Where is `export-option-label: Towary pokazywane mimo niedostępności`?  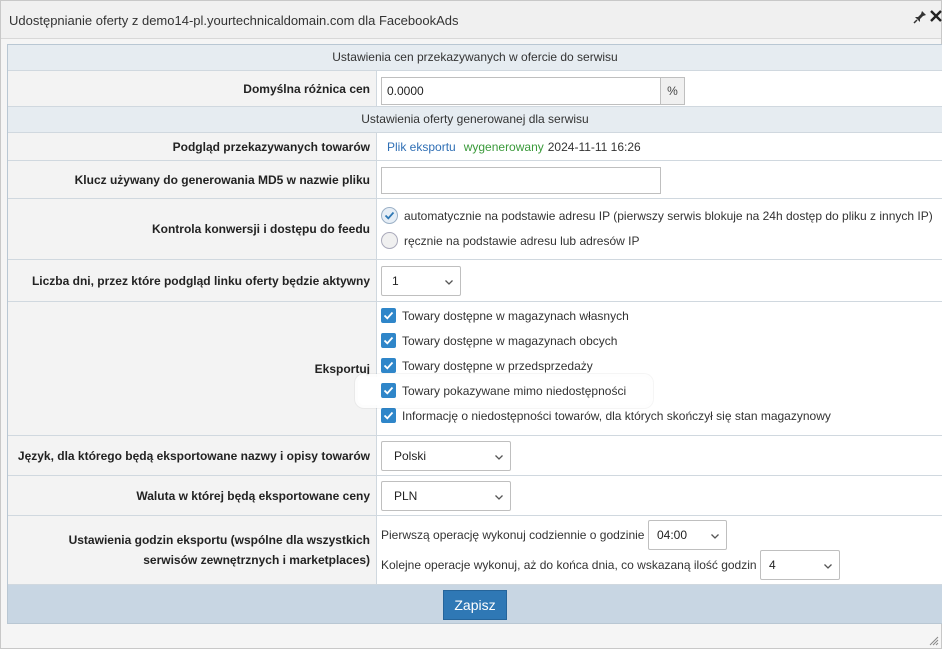 export-option-label: Towary pokazywane mimo niedostępności is located at coordinates (514, 390).